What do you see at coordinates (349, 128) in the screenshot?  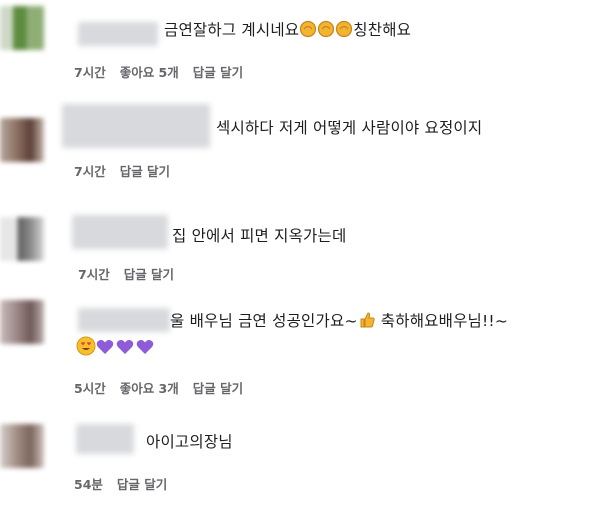 I see `comment-text: 섹시하다 저게 어떻게 사람이야 요정이지` at bounding box center [349, 128].